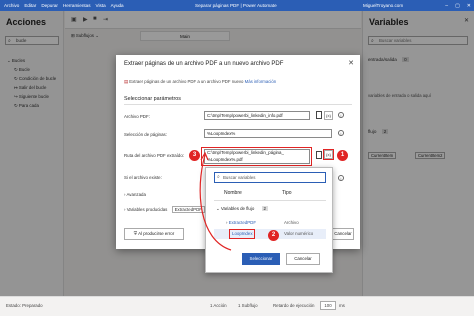 The image size is (474, 316). What do you see at coordinates (248, 305) in the screenshot?
I see `status-subflows: 1 Subflujo` at bounding box center [248, 305].